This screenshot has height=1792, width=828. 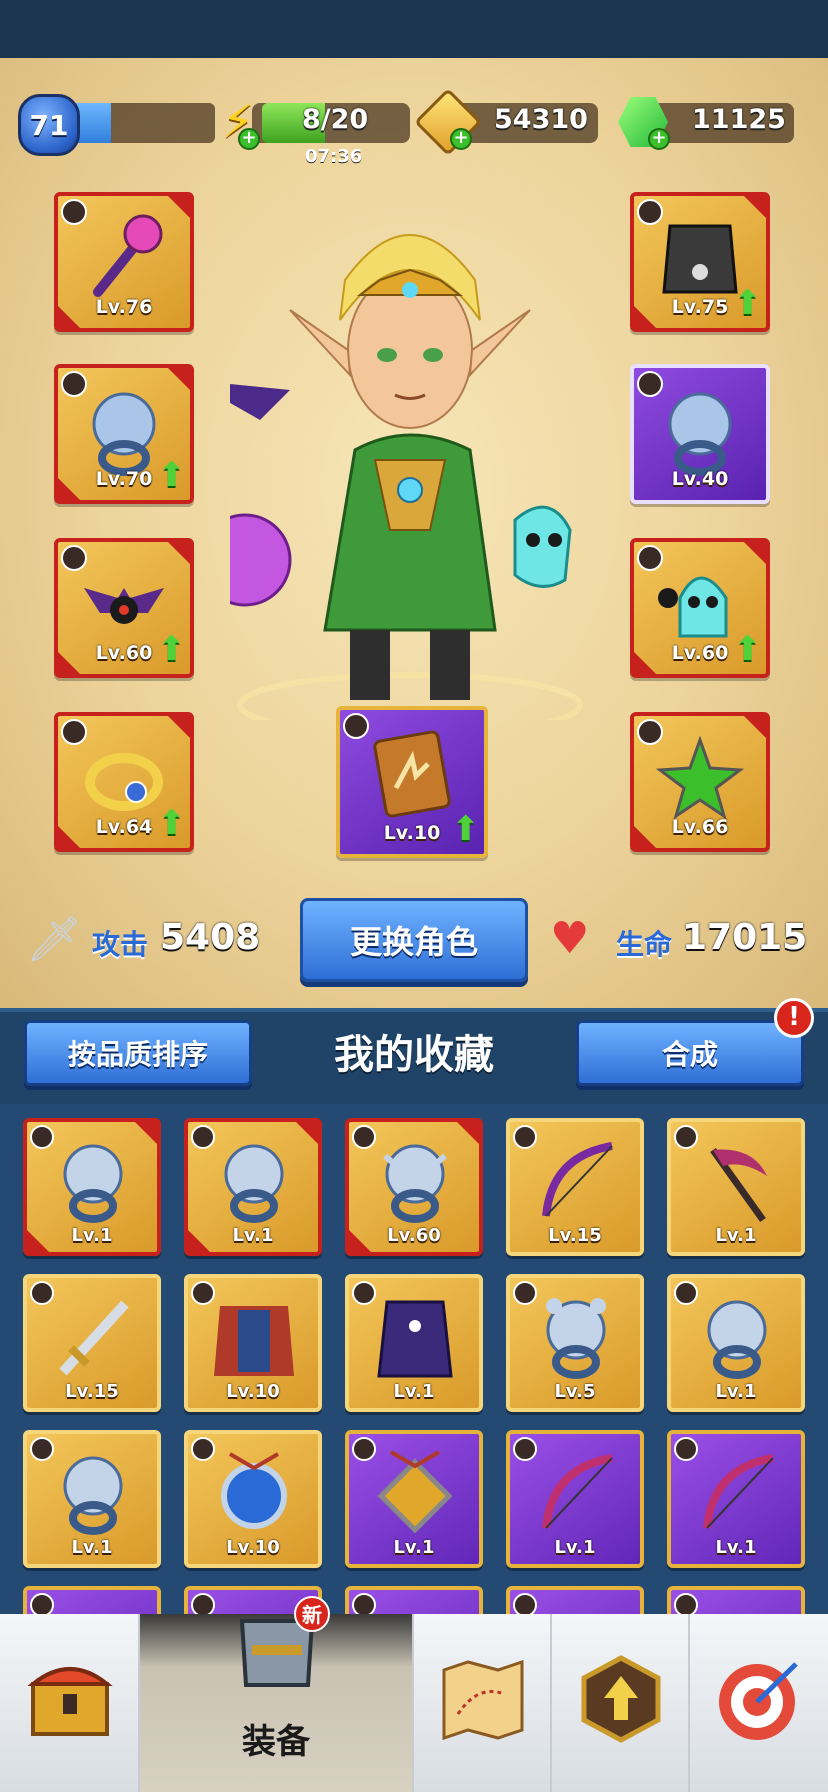 I want to click on equip-slot-spellbook: Lv.10 ⬆, so click(x=412, y=782).